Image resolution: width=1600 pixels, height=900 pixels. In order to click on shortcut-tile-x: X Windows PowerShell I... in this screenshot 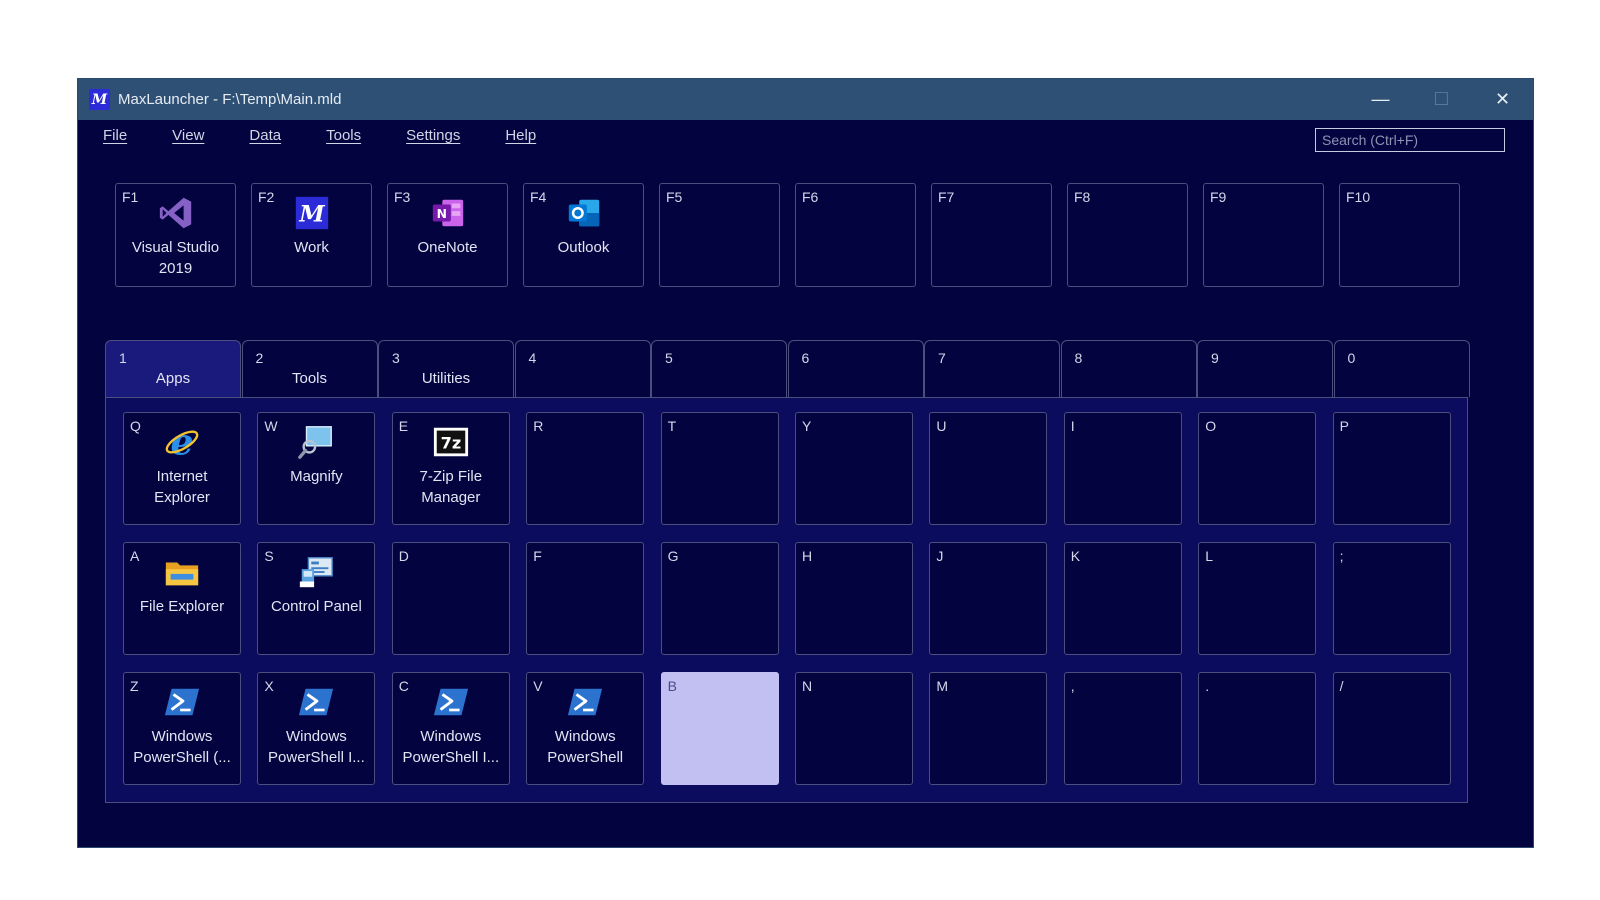, I will do `click(316, 728)`.